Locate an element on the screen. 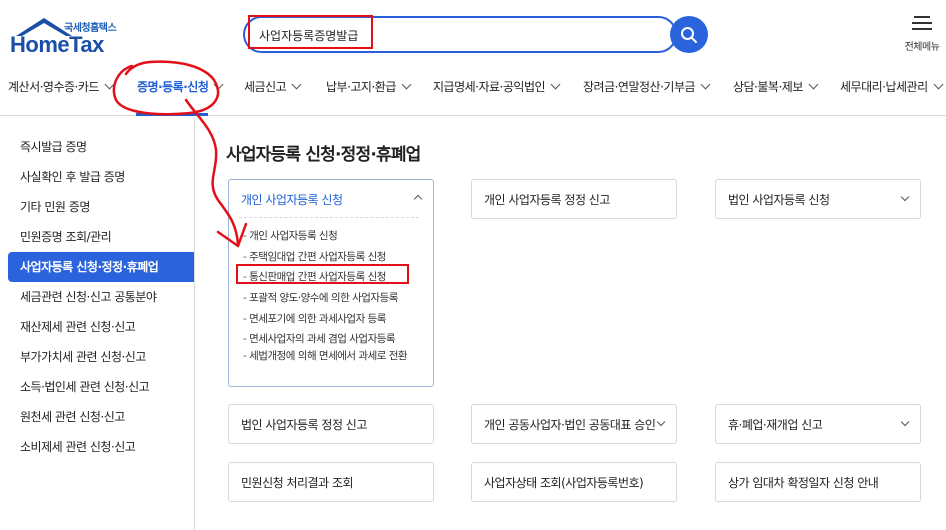 This screenshot has width=946, height=530. nav-item-label: 계산서·영수증·카드 is located at coordinates (53, 87).